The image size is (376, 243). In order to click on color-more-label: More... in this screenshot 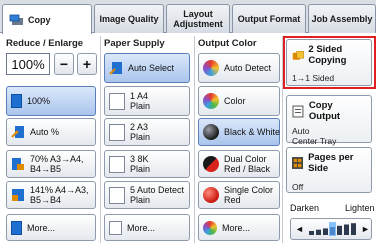, I will do `click(236, 227)`.